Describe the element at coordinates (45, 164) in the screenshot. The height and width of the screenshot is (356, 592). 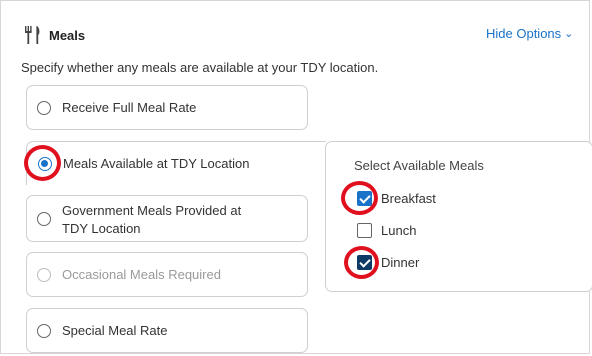
I see `radio-button-selected` at that location.